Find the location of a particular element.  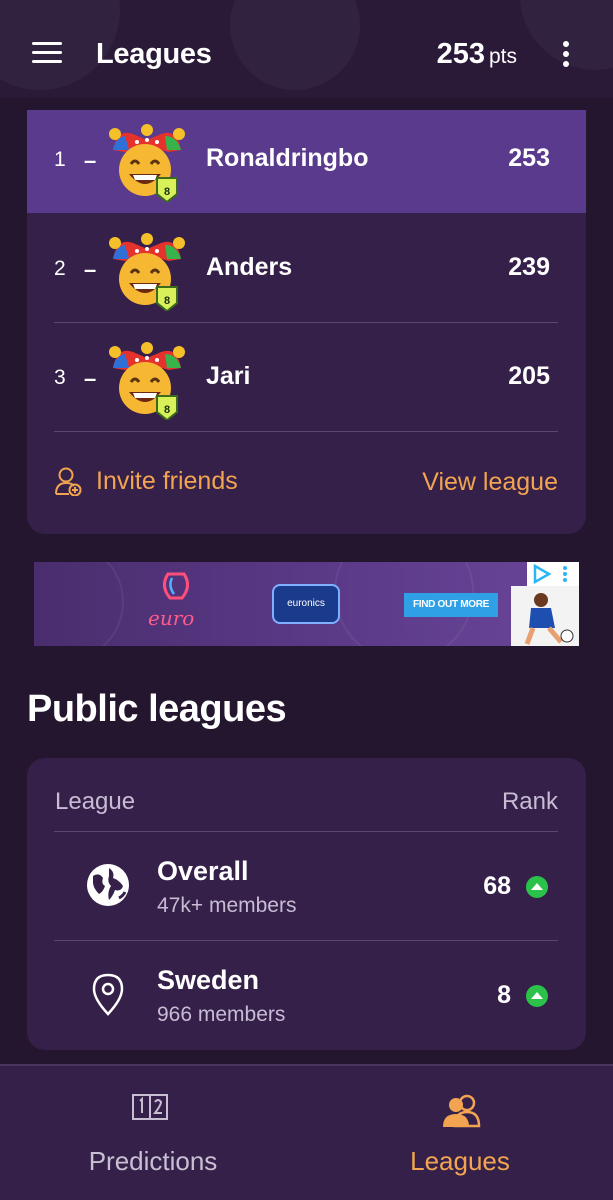

row-rank: 3 is located at coordinates (60, 377).